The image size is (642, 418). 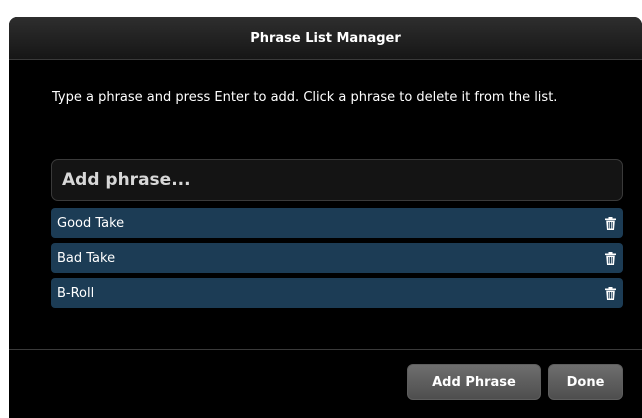 What do you see at coordinates (91, 223) in the screenshot?
I see `phrase-label: Good Take` at bounding box center [91, 223].